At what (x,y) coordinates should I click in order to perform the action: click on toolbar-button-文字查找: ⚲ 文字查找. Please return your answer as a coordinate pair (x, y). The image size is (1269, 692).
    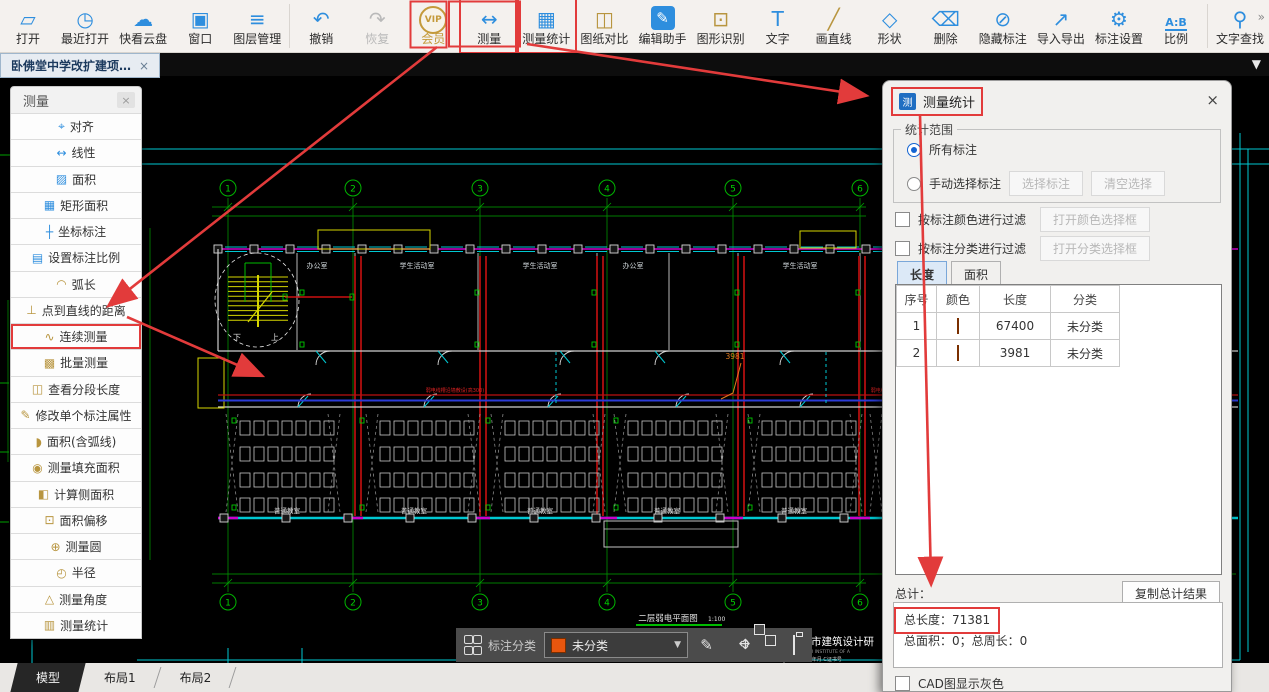
    Looking at the image, I should click on (1240, 26).